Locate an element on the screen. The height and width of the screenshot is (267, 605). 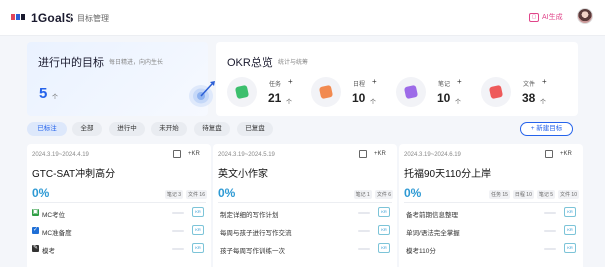
calendar-icon is located at coordinates (326, 92).